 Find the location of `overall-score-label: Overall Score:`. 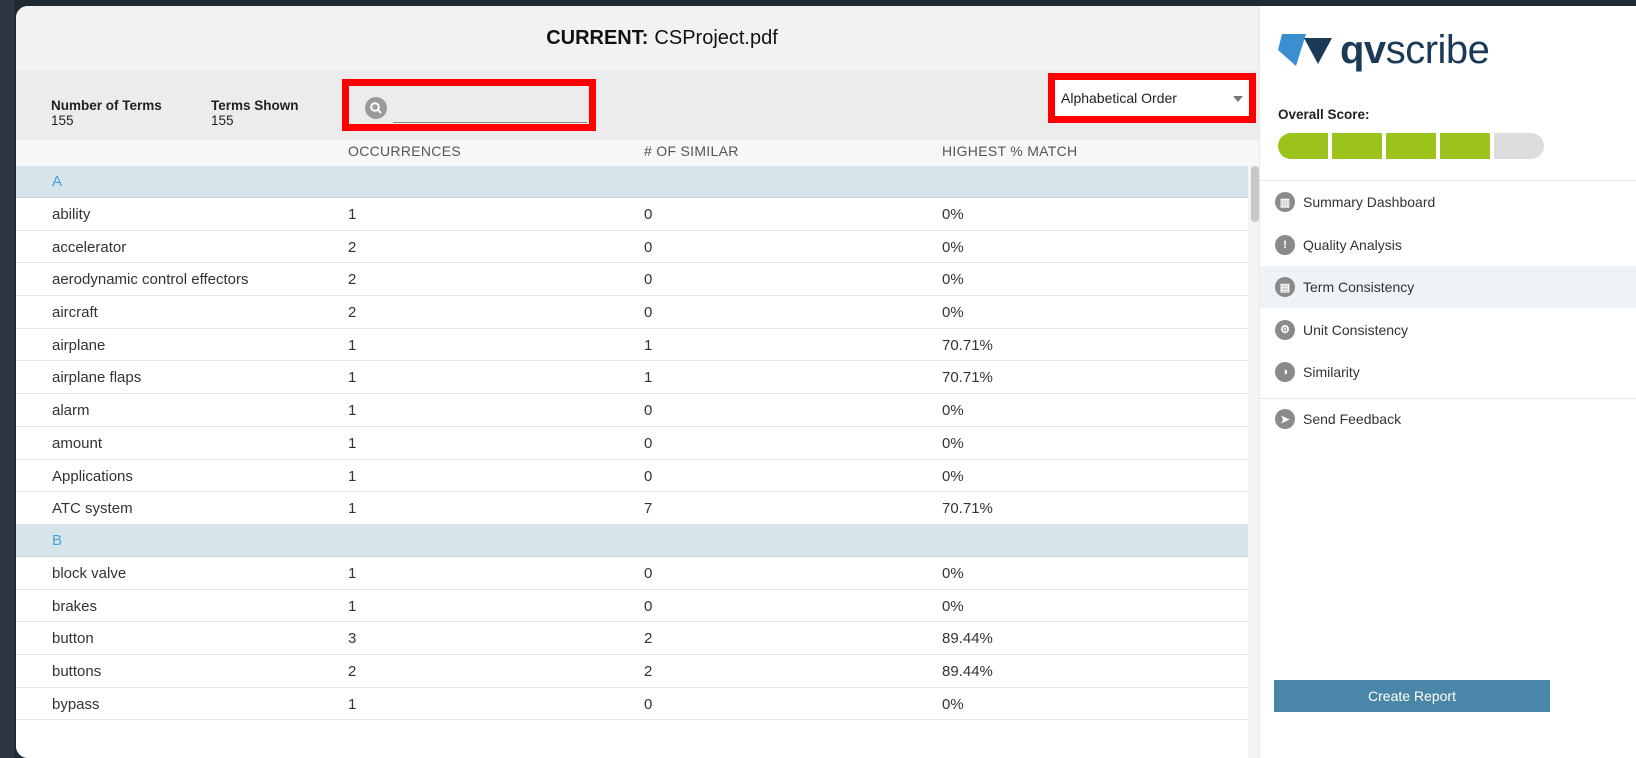

overall-score-label: Overall Score: is located at coordinates (1324, 114).